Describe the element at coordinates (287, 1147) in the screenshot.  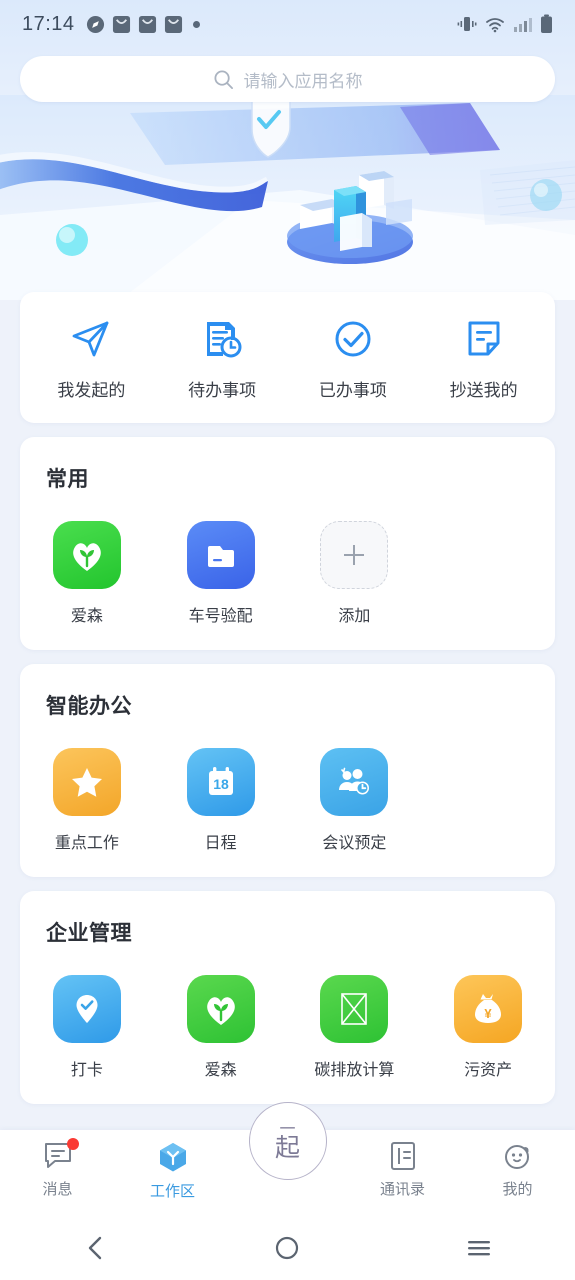
I see `fab-line2: 起` at that location.